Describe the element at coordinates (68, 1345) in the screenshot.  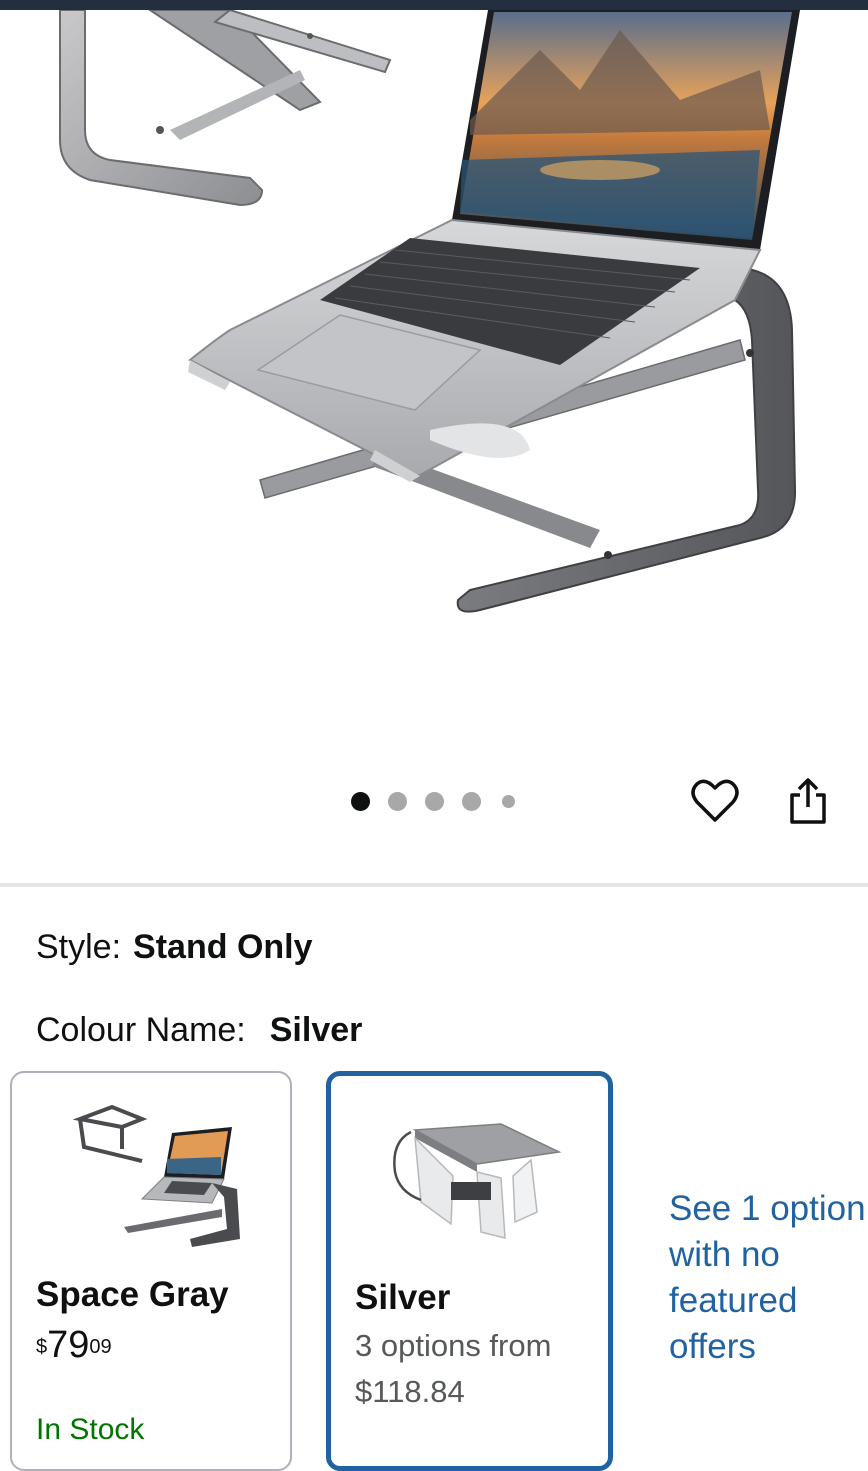
I see `price-whole: 79` at that location.